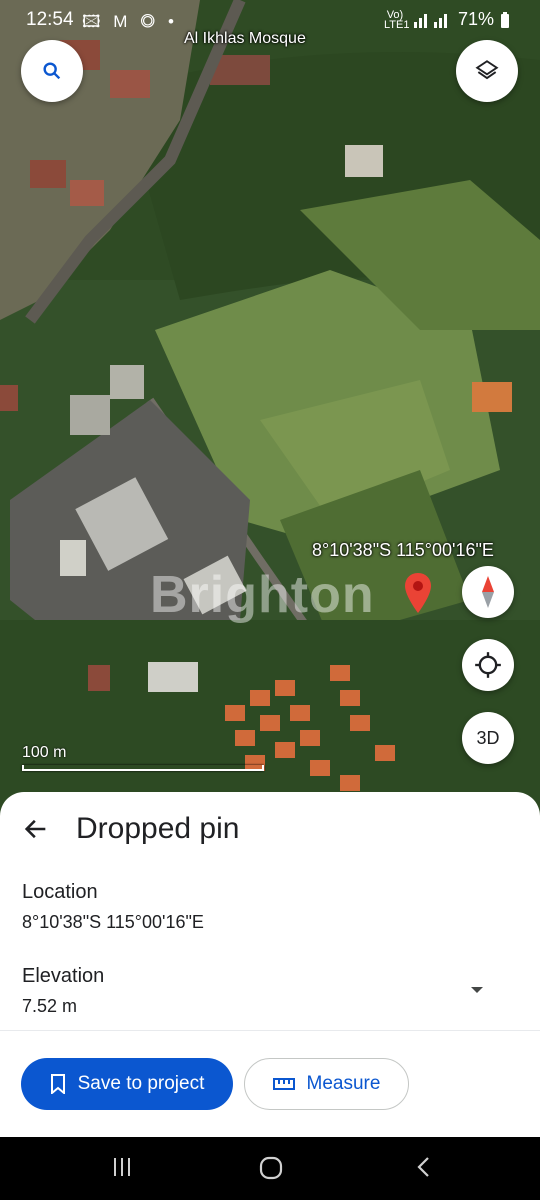 The image size is (540, 1200). What do you see at coordinates (430, 20) in the screenshot?
I see `signal-icon` at bounding box center [430, 20].